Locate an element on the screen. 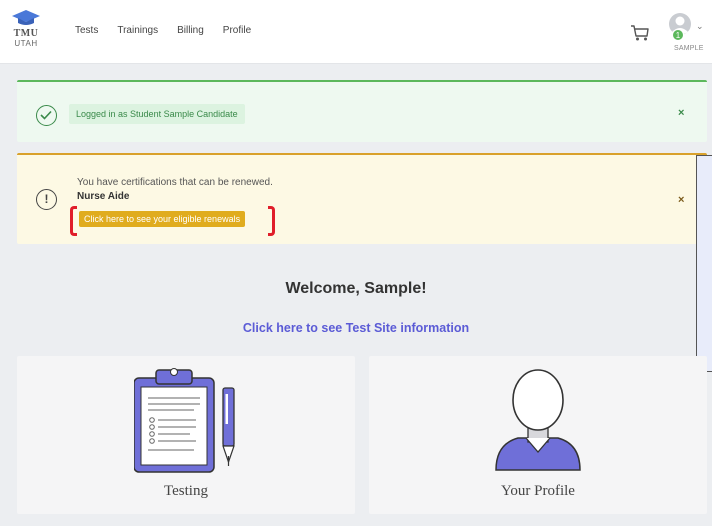 The height and width of the screenshot is (526, 712). highlight-bracket-left is located at coordinates (73, 221).